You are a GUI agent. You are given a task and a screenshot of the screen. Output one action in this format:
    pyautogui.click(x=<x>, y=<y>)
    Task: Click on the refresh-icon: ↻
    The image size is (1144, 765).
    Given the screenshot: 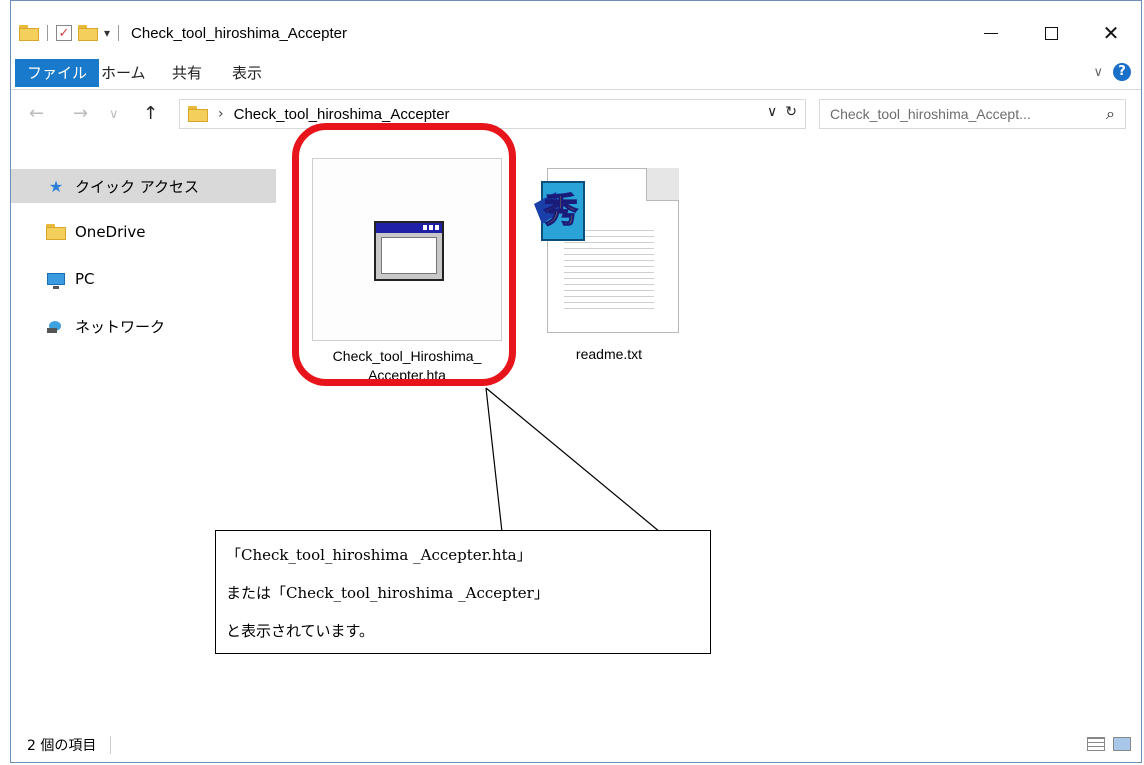 What is the action you would take?
    pyautogui.click(x=791, y=112)
    